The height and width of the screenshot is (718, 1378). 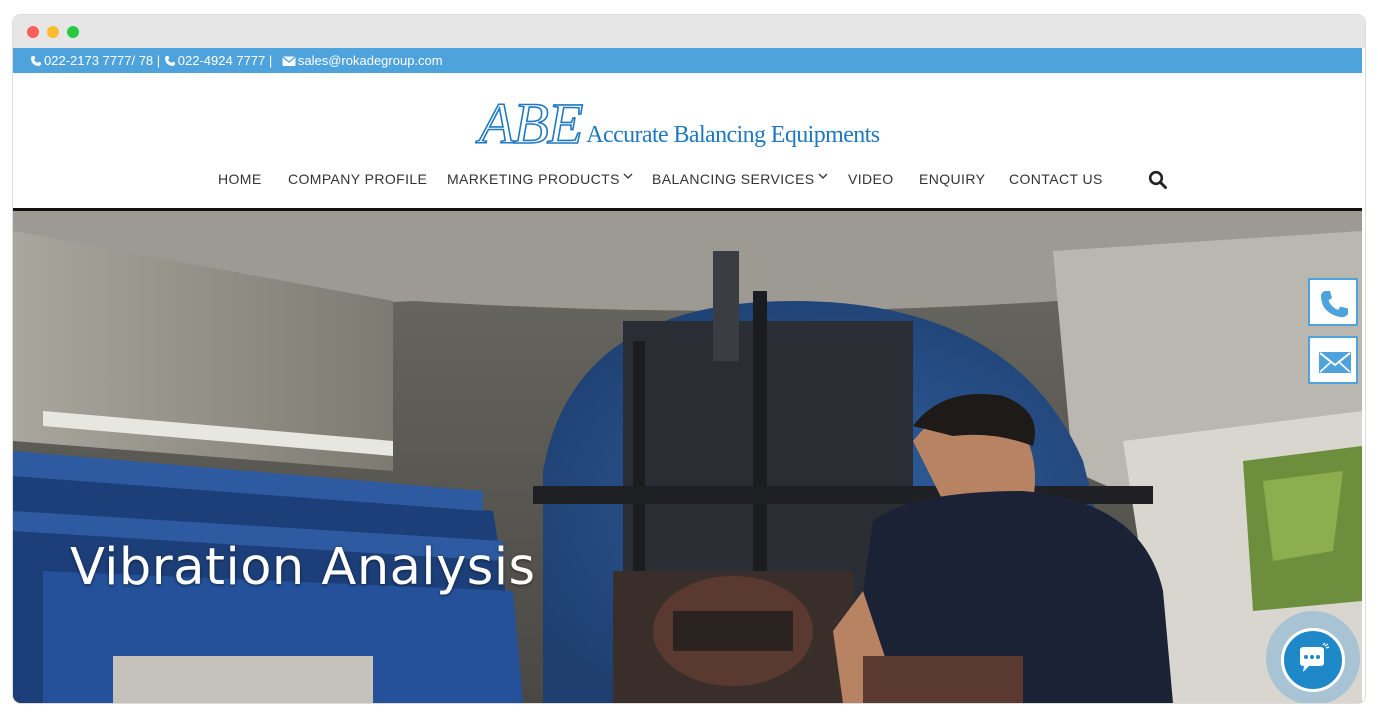 I want to click on nav-item-video: VIDEO, so click(x=871, y=179).